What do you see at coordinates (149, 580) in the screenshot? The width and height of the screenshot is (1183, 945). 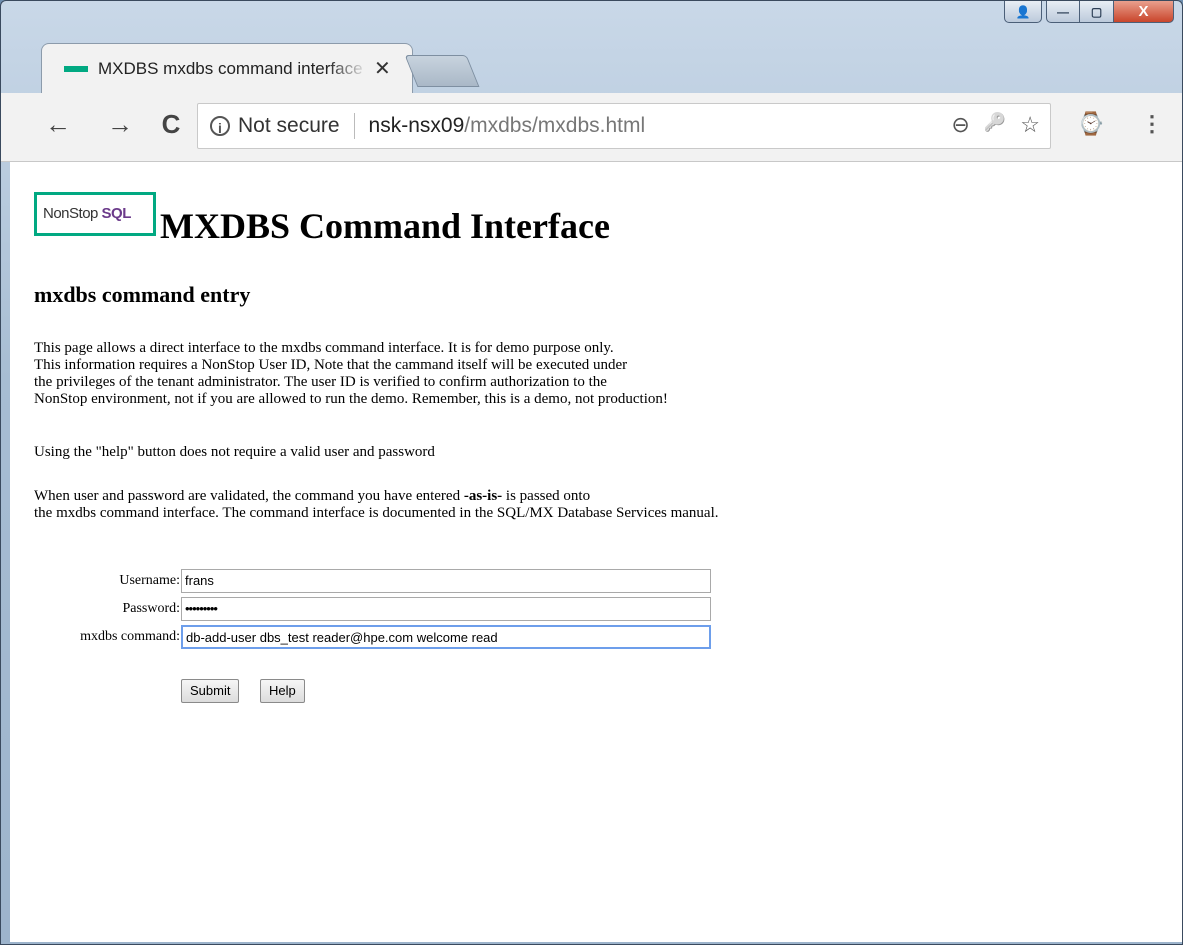 I see `username-label: Username:` at bounding box center [149, 580].